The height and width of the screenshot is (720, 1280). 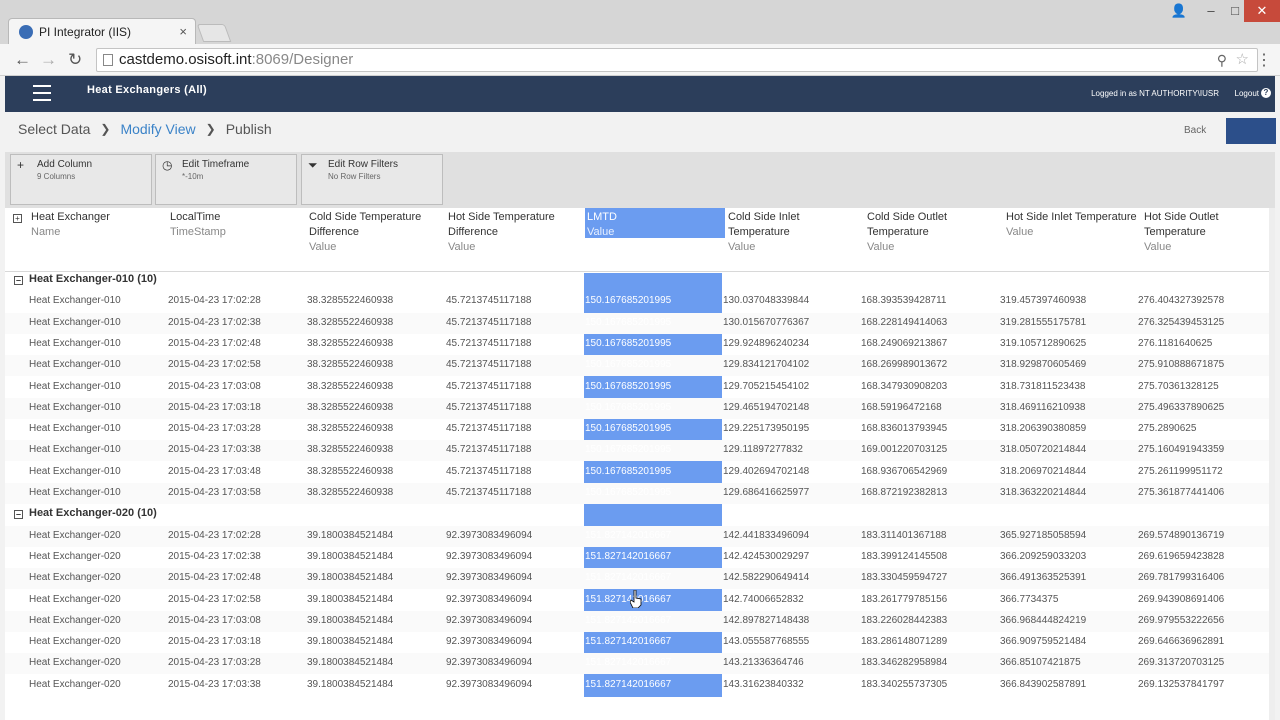 What do you see at coordinates (1195, 130) in the screenshot?
I see `back-button: Back` at bounding box center [1195, 130].